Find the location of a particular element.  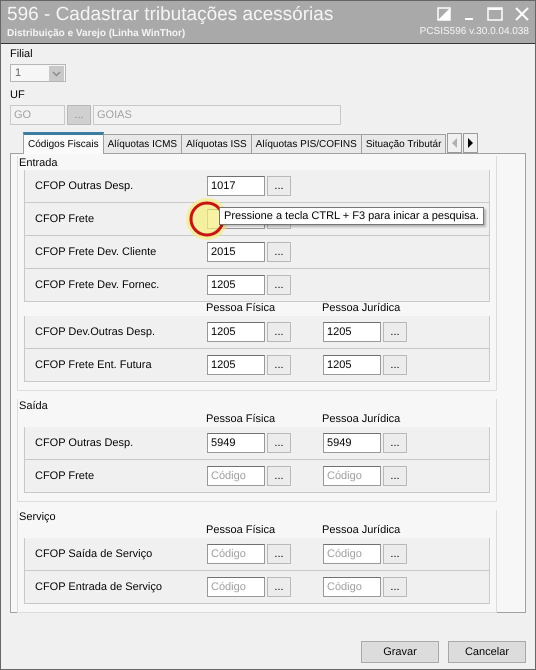

code-field: 1017 is located at coordinates (236, 186).